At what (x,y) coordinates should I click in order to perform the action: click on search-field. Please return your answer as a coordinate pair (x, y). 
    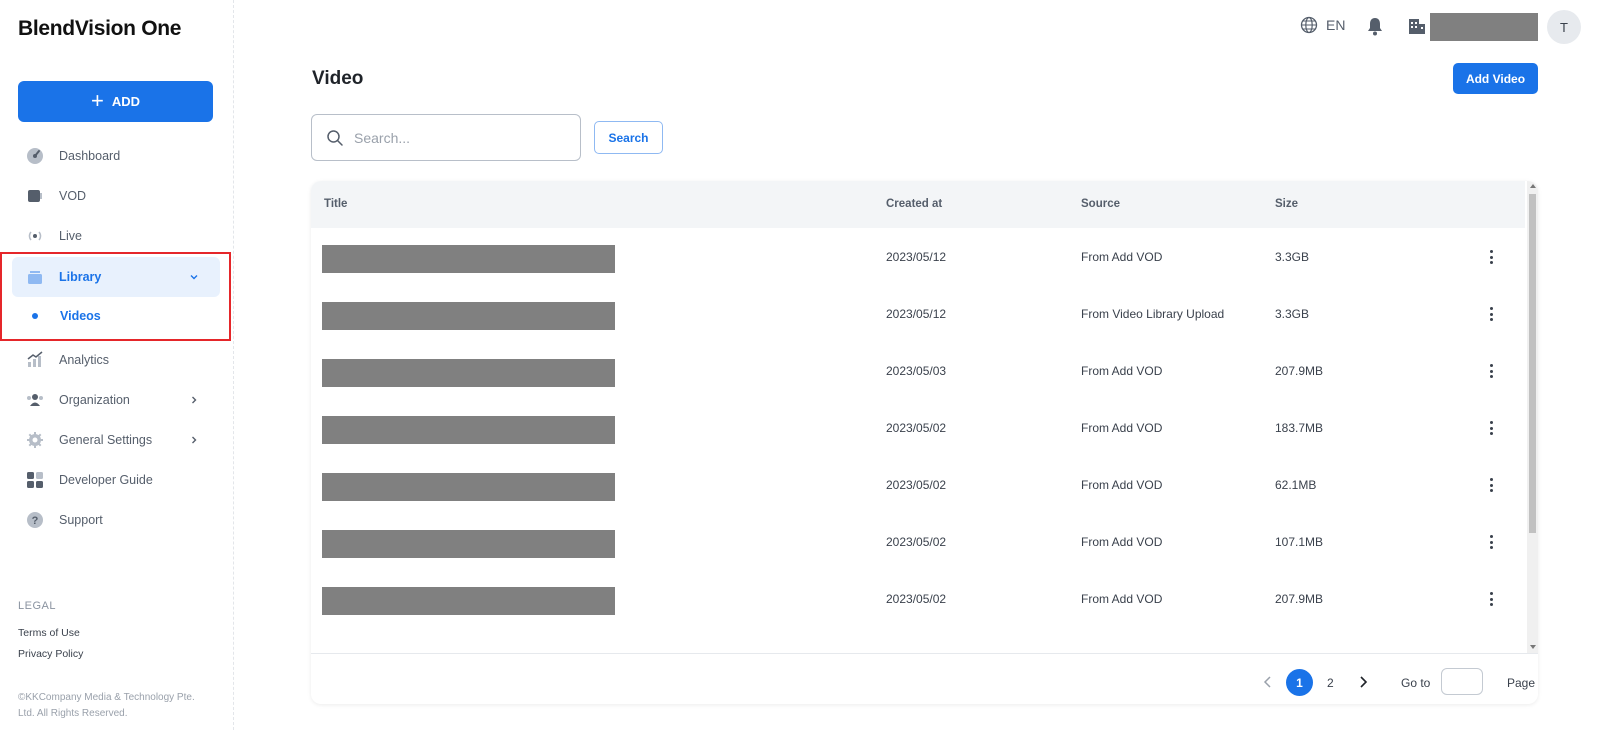
    Looking at the image, I should click on (446, 137).